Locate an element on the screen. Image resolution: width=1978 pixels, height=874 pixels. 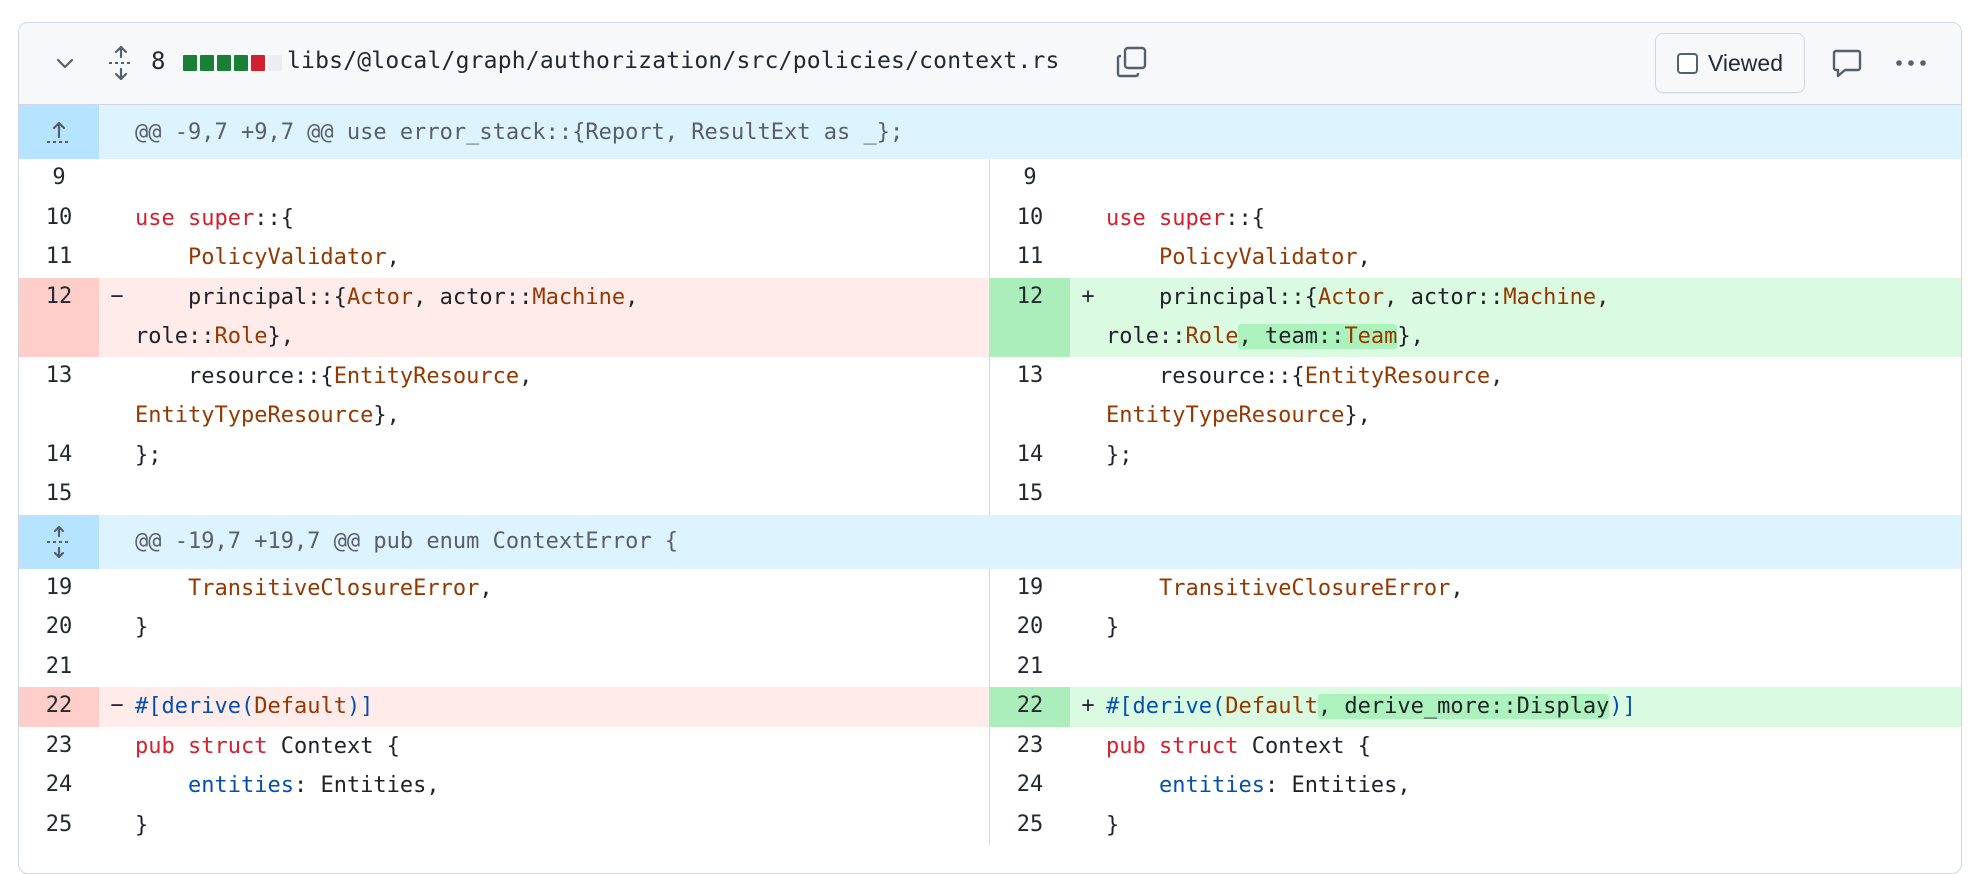
code-line: pub struct Context { is located at coordinates (267, 746).